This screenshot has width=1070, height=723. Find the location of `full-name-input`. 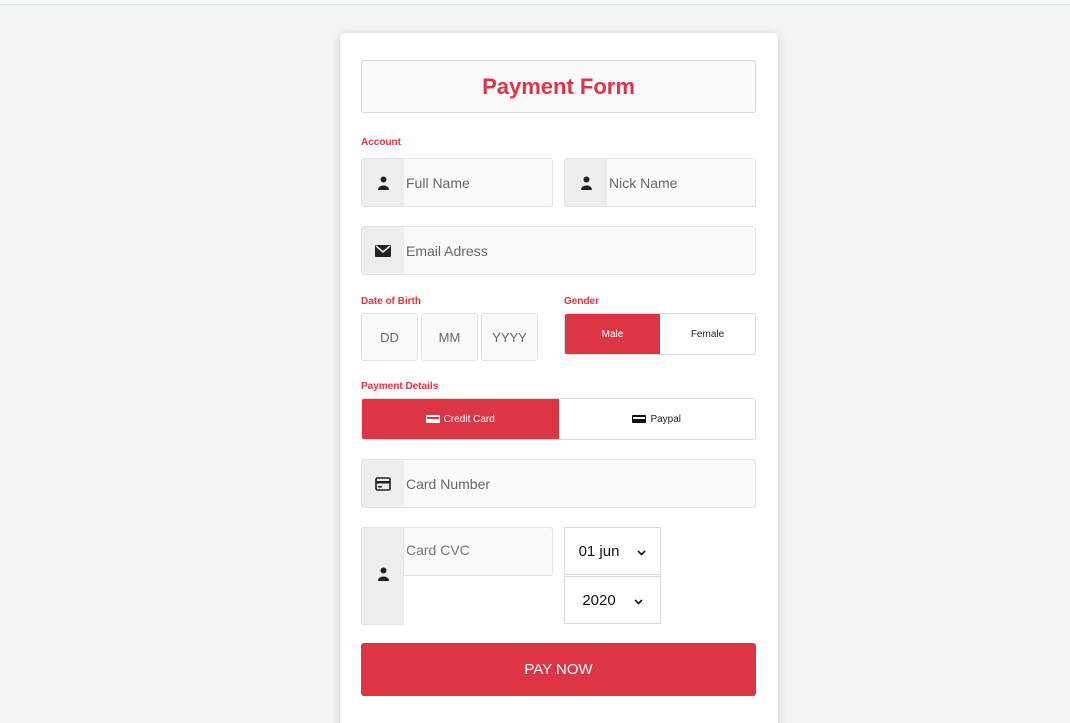

full-name-input is located at coordinates (478, 182).